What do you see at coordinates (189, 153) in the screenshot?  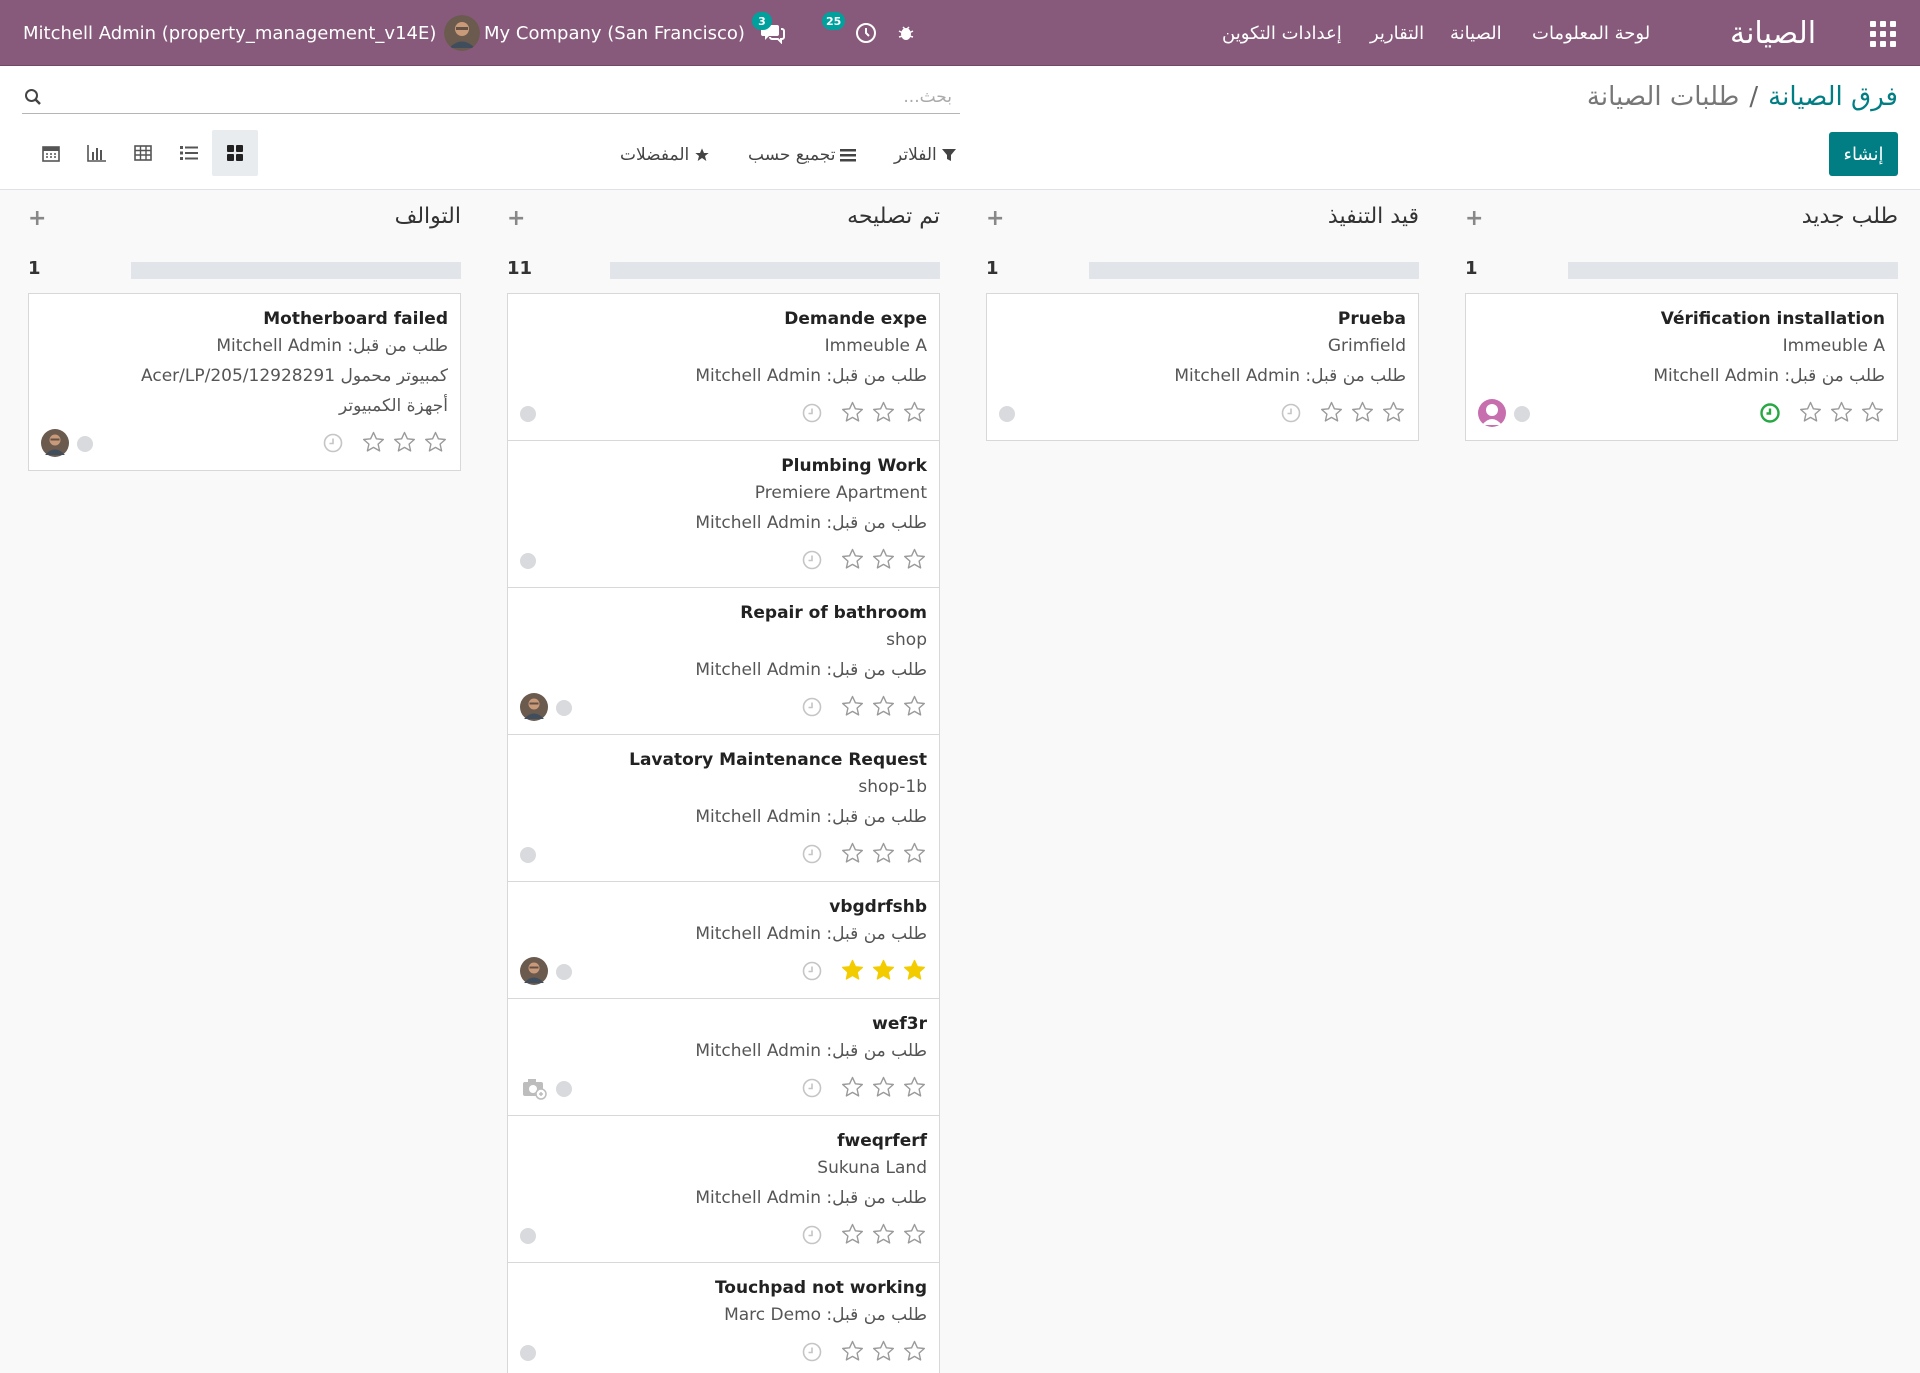 I see `list-view-button` at bounding box center [189, 153].